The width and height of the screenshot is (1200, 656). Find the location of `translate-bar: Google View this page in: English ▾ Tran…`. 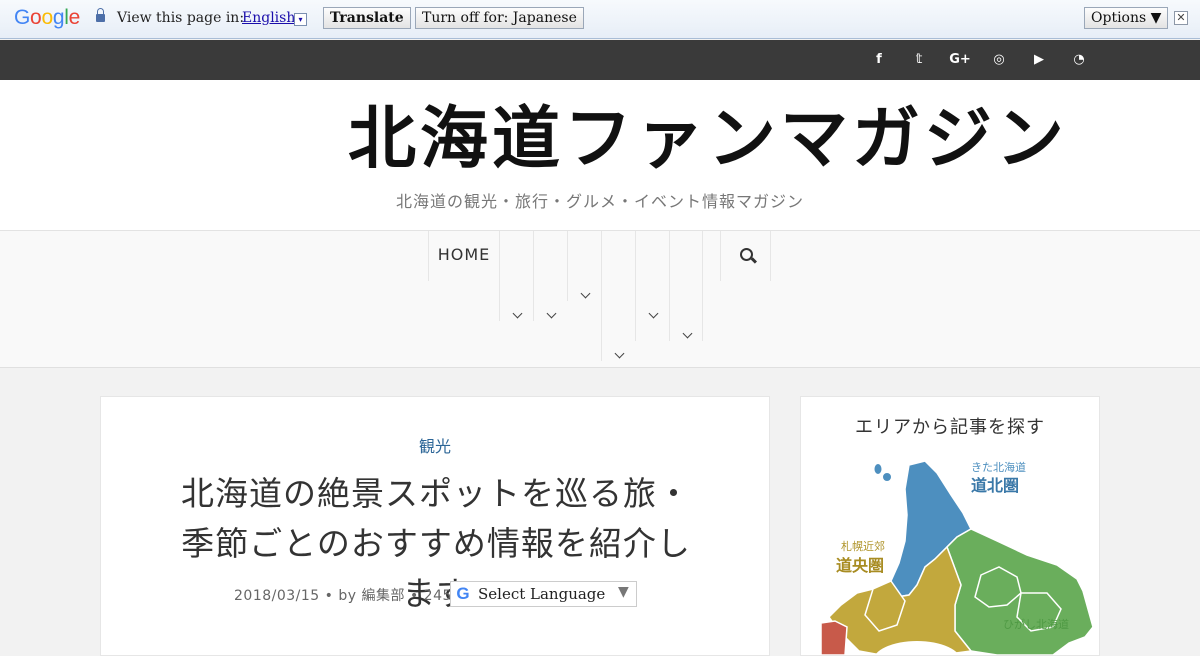

translate-bar: Google View this page in: English ▾ Tran… is located at coordinates (600, 19).